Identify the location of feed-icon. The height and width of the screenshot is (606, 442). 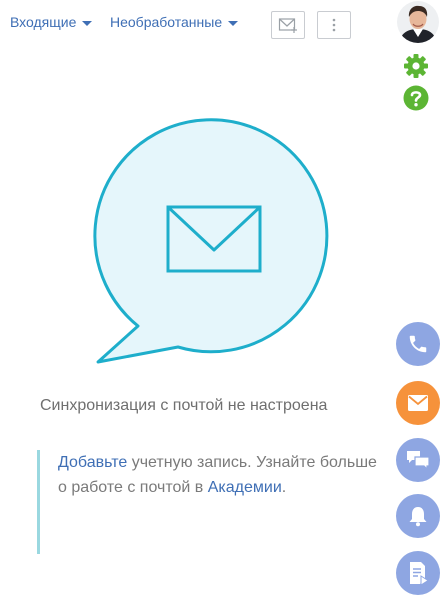
(419, 573).